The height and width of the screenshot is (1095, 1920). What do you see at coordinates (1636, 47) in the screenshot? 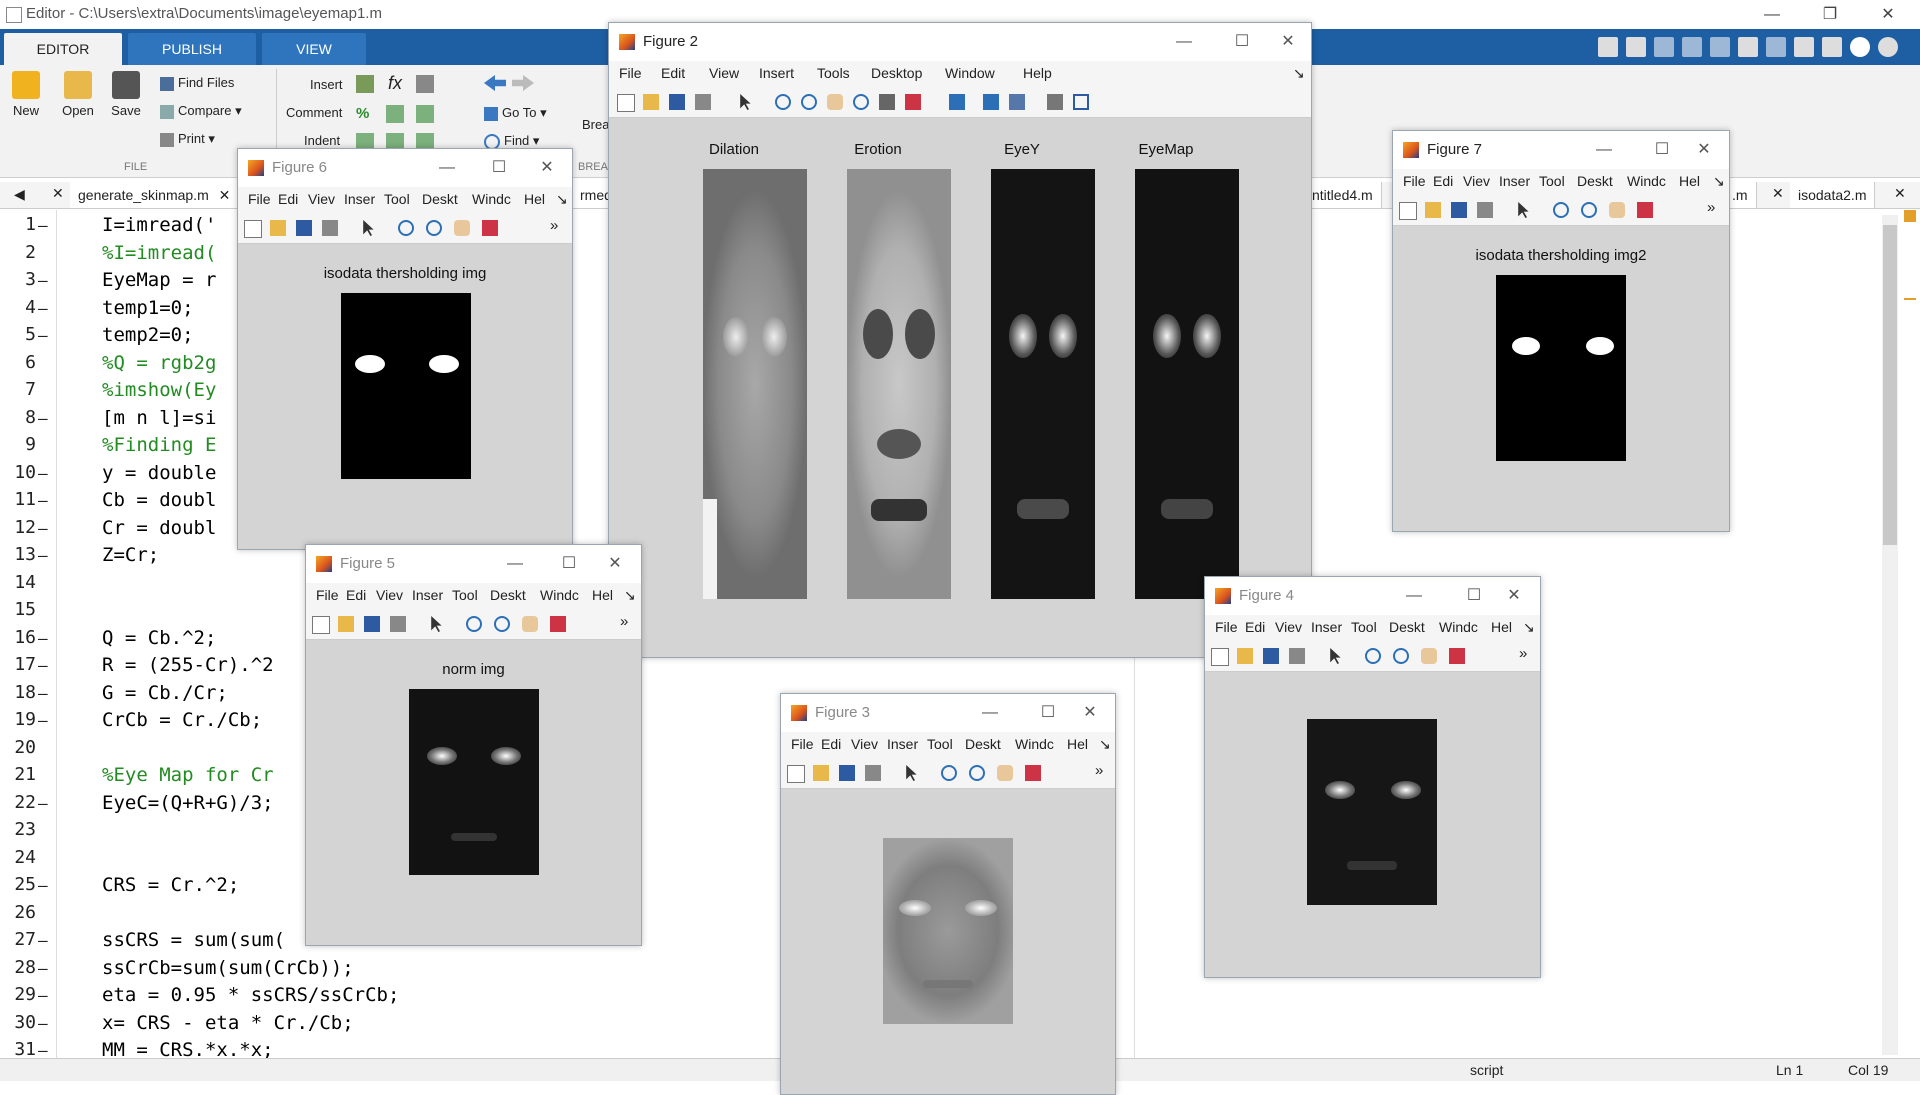
I see `save-icon` at bounding box center [1636, 47].